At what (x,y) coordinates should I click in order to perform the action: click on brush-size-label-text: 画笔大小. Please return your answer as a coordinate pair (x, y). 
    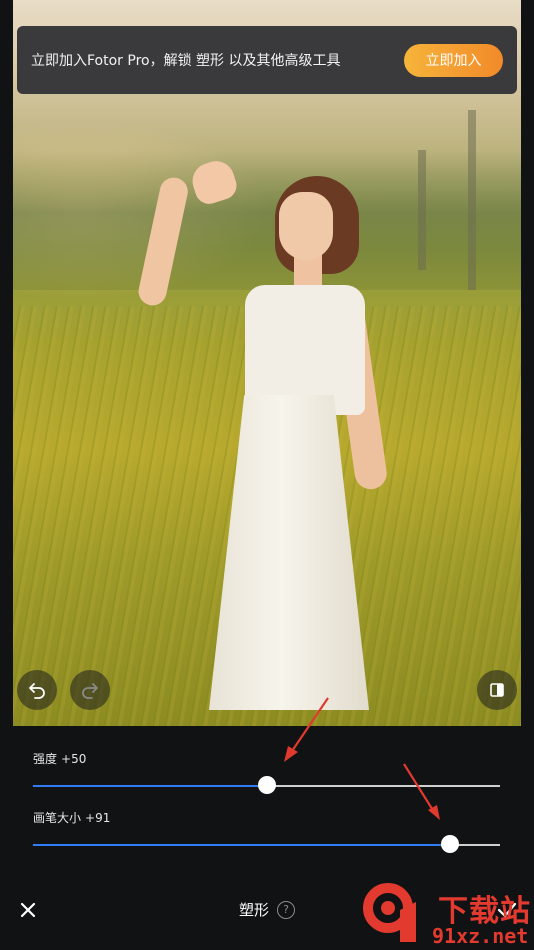
    Looking at the image, I should click on (57, 818).